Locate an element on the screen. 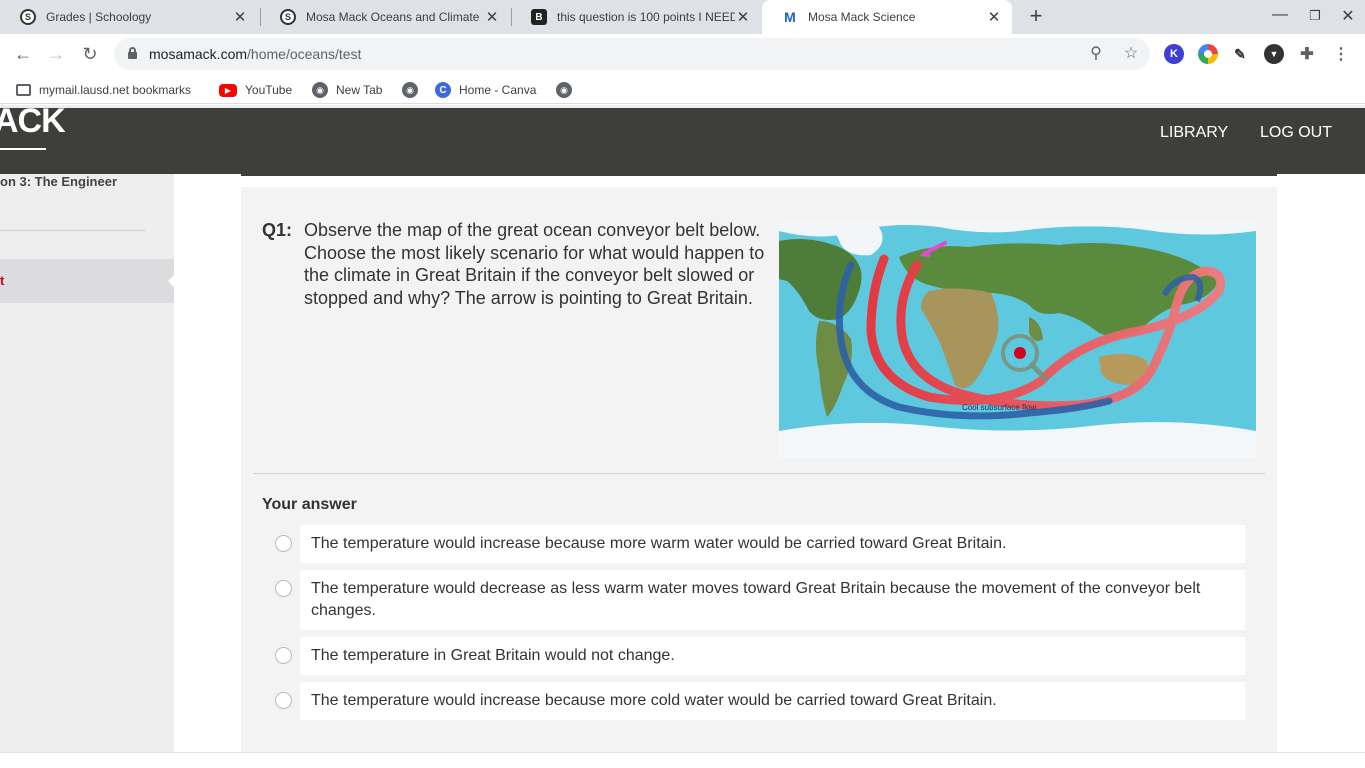 The width and height of the screenshot is (1365, 768). bookmark-globe-unnamed: ◉ is located at coordinates (414, 90).